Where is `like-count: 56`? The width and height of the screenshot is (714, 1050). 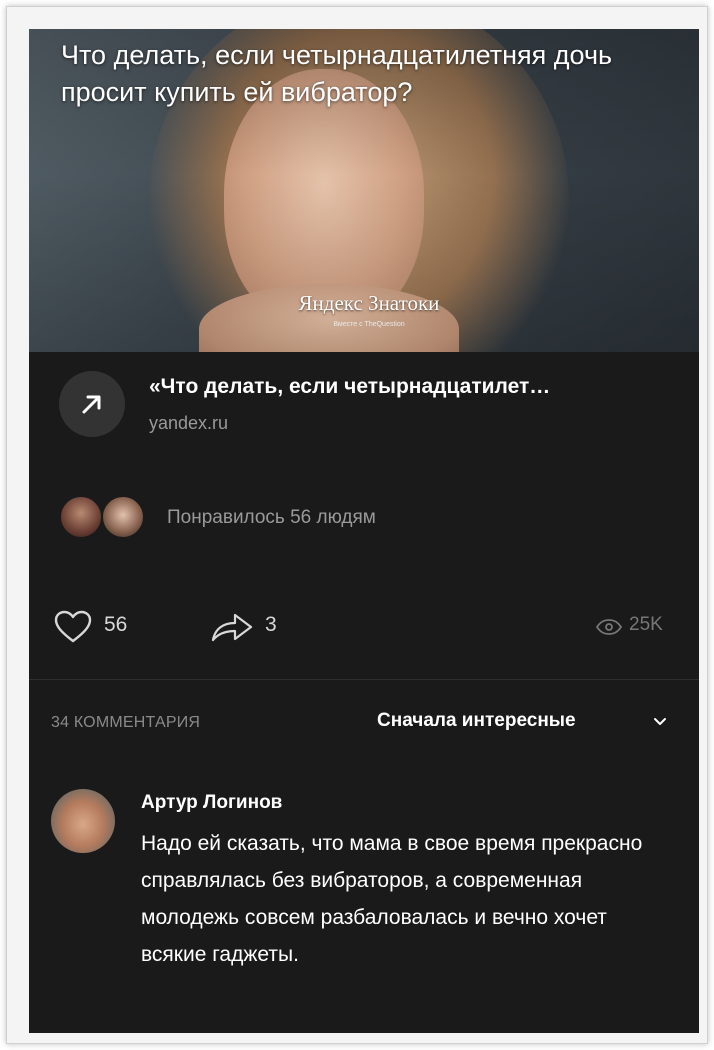
like-count: 56 is located at coordinates (116, 624).